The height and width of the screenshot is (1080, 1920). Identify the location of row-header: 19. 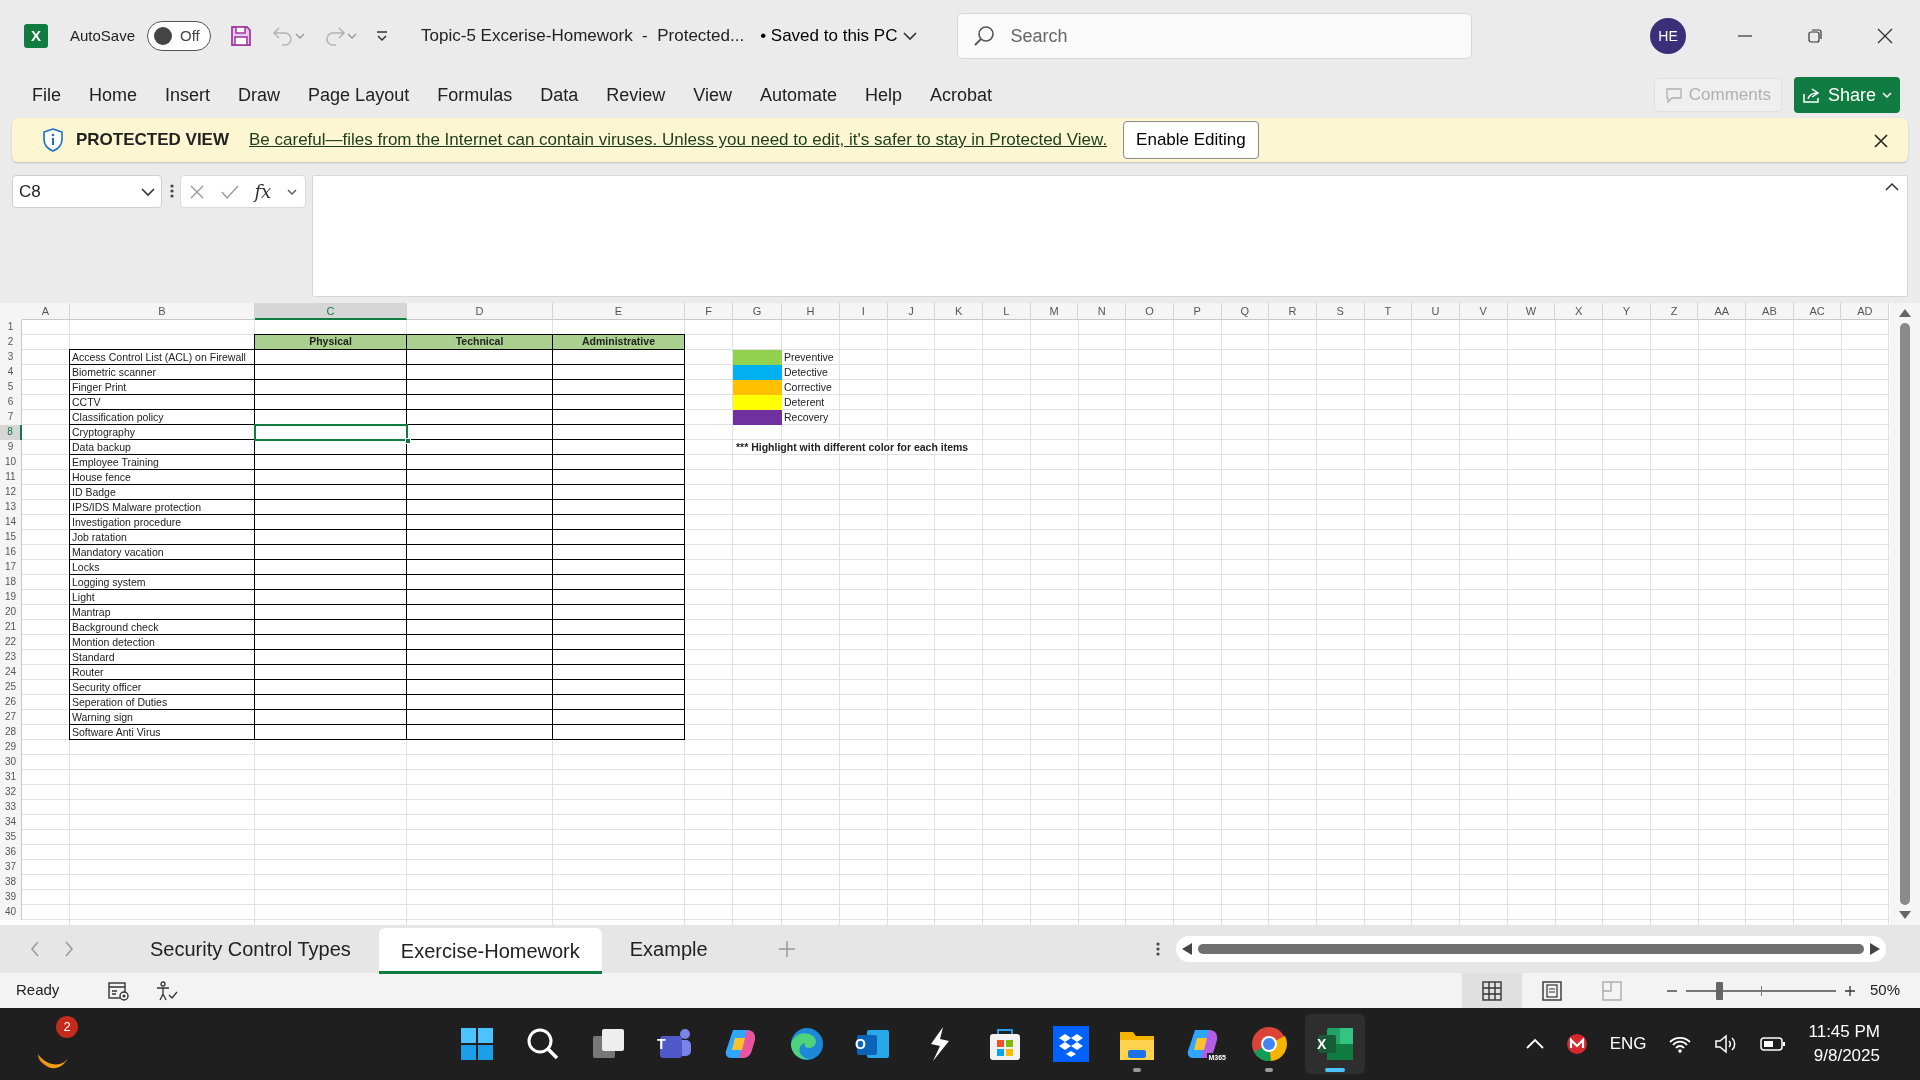
(11, 597).